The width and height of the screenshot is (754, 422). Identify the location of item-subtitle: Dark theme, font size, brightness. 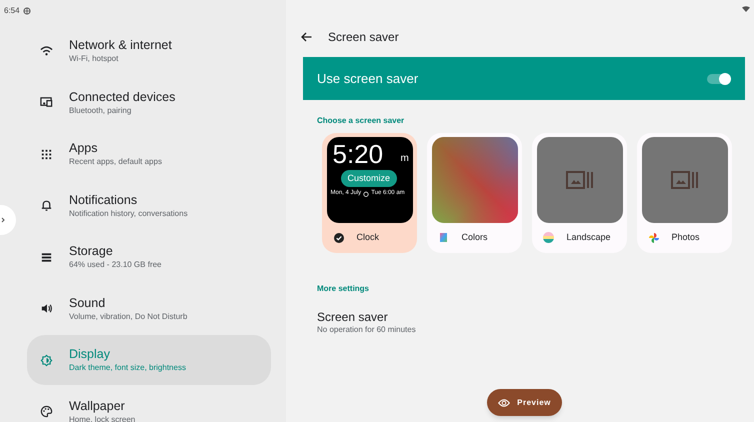
(127, 367).